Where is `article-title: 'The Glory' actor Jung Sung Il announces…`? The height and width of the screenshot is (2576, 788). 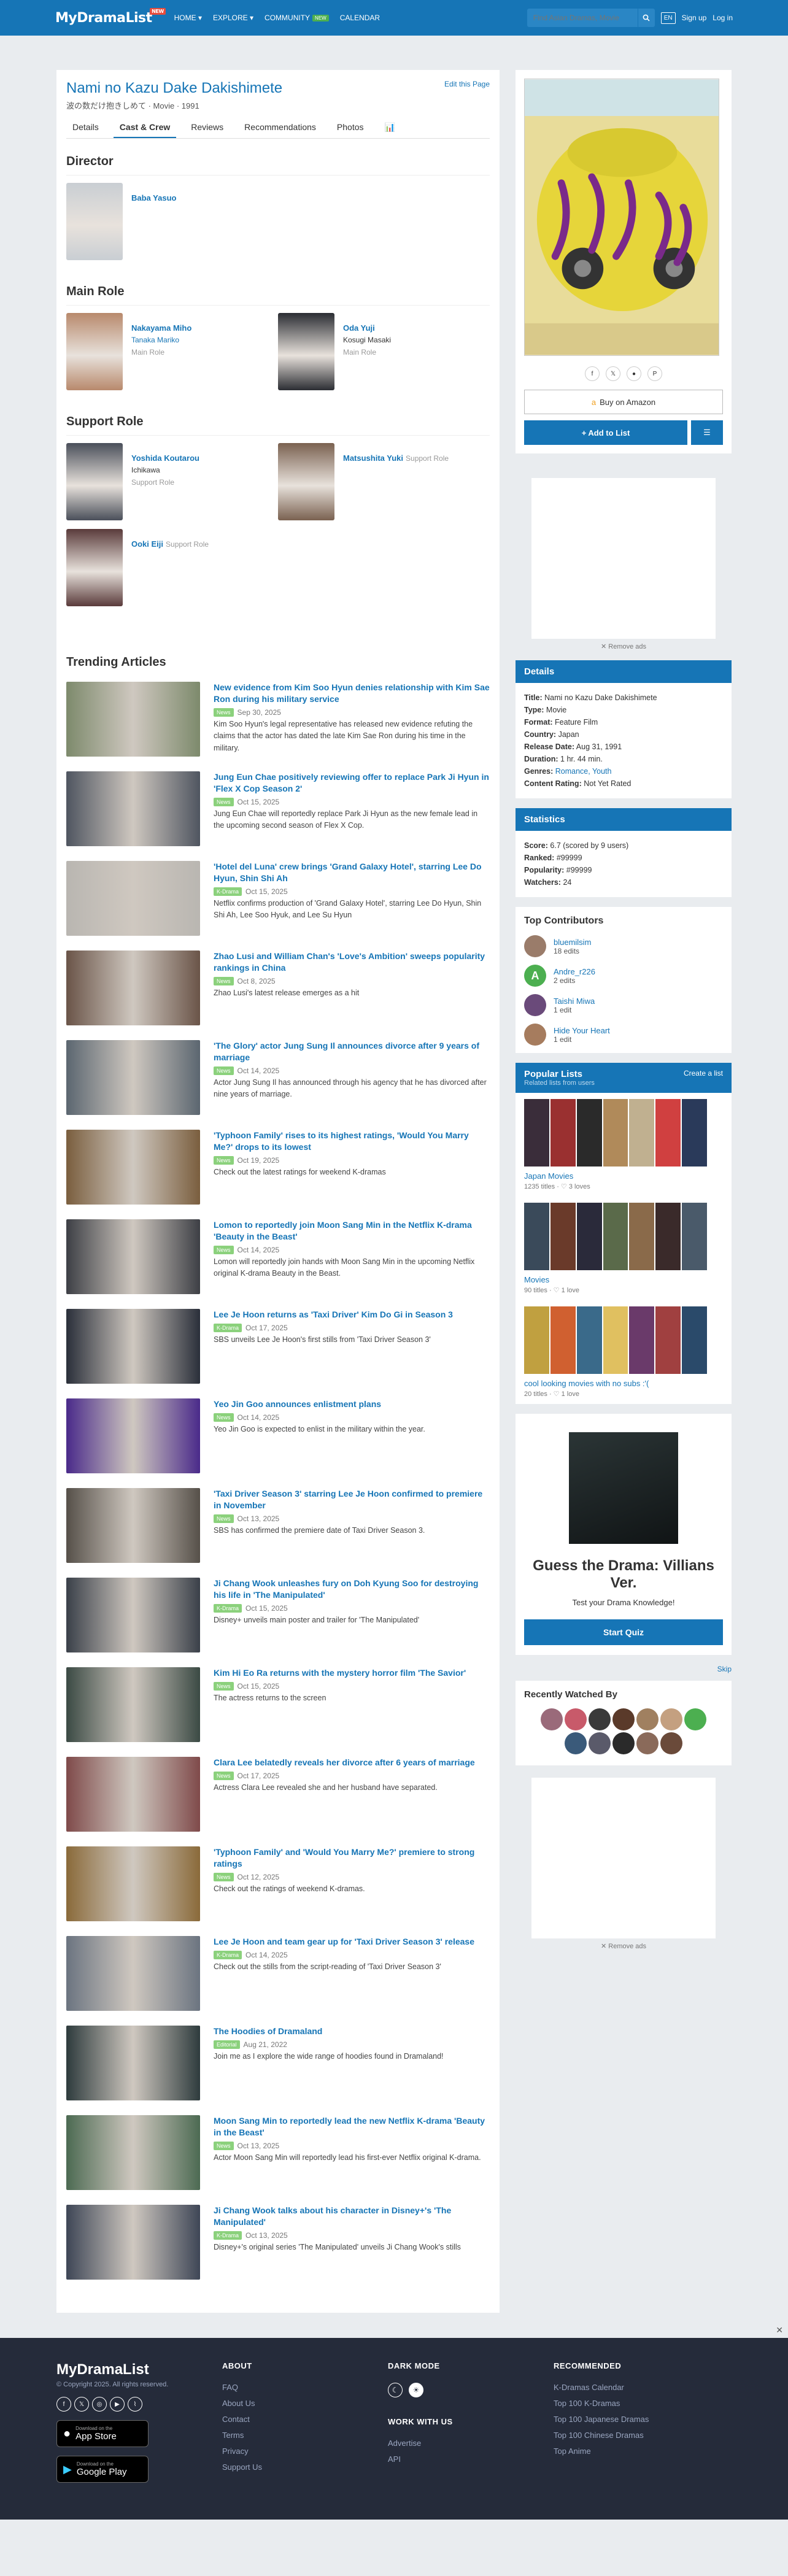 article-title: 'The Glory' actor Jung Sung Il announces… is located at coordinates (346, 1051).